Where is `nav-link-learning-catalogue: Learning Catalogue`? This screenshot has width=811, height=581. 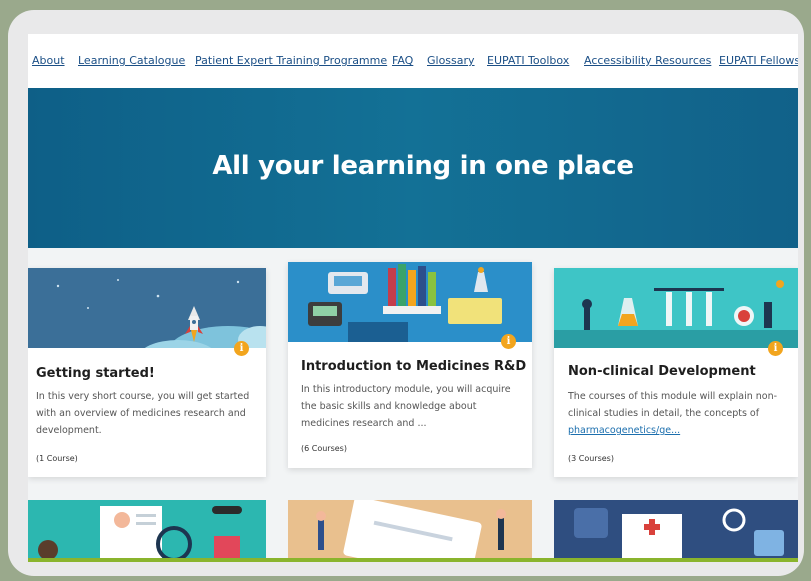 nav-link-learning-catalogue: Learning Catalogue is located at coordinates (131, 60).